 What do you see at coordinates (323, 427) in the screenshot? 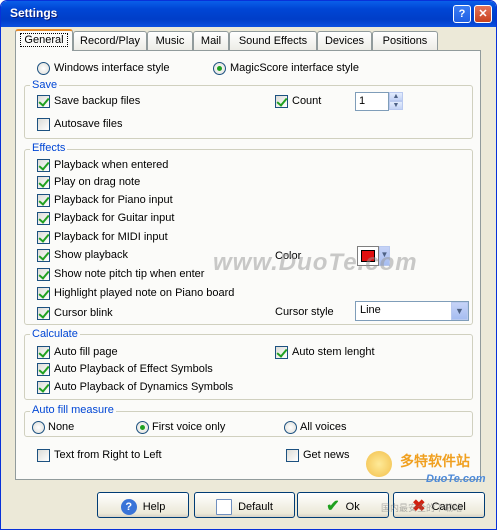
I see `all-voices-label: All voices` at bounding box center [323, 427].